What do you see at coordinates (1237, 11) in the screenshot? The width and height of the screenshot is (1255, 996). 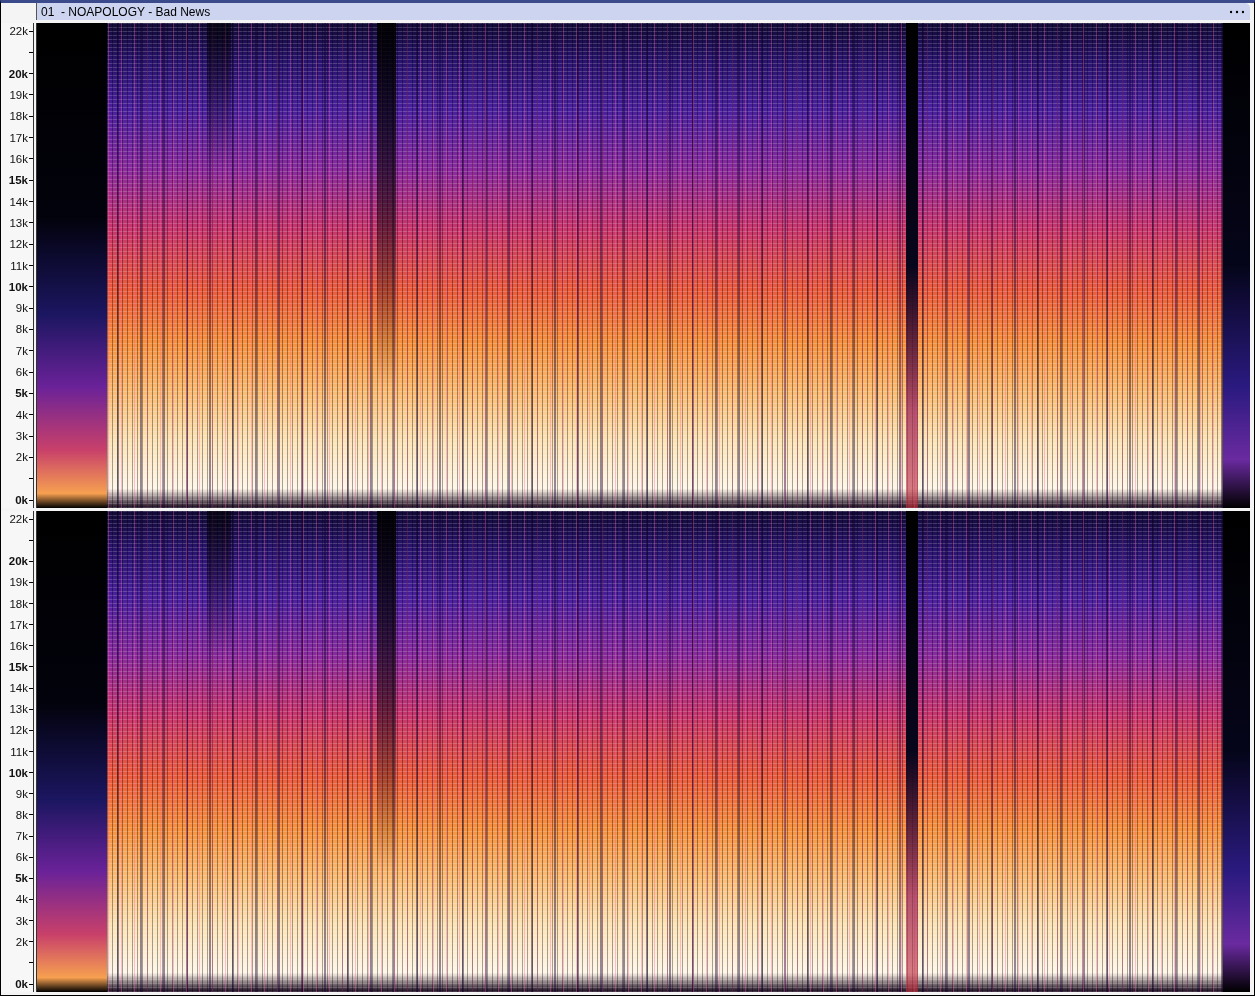 I see `menu-icon` at bounding box center [1237, 11].